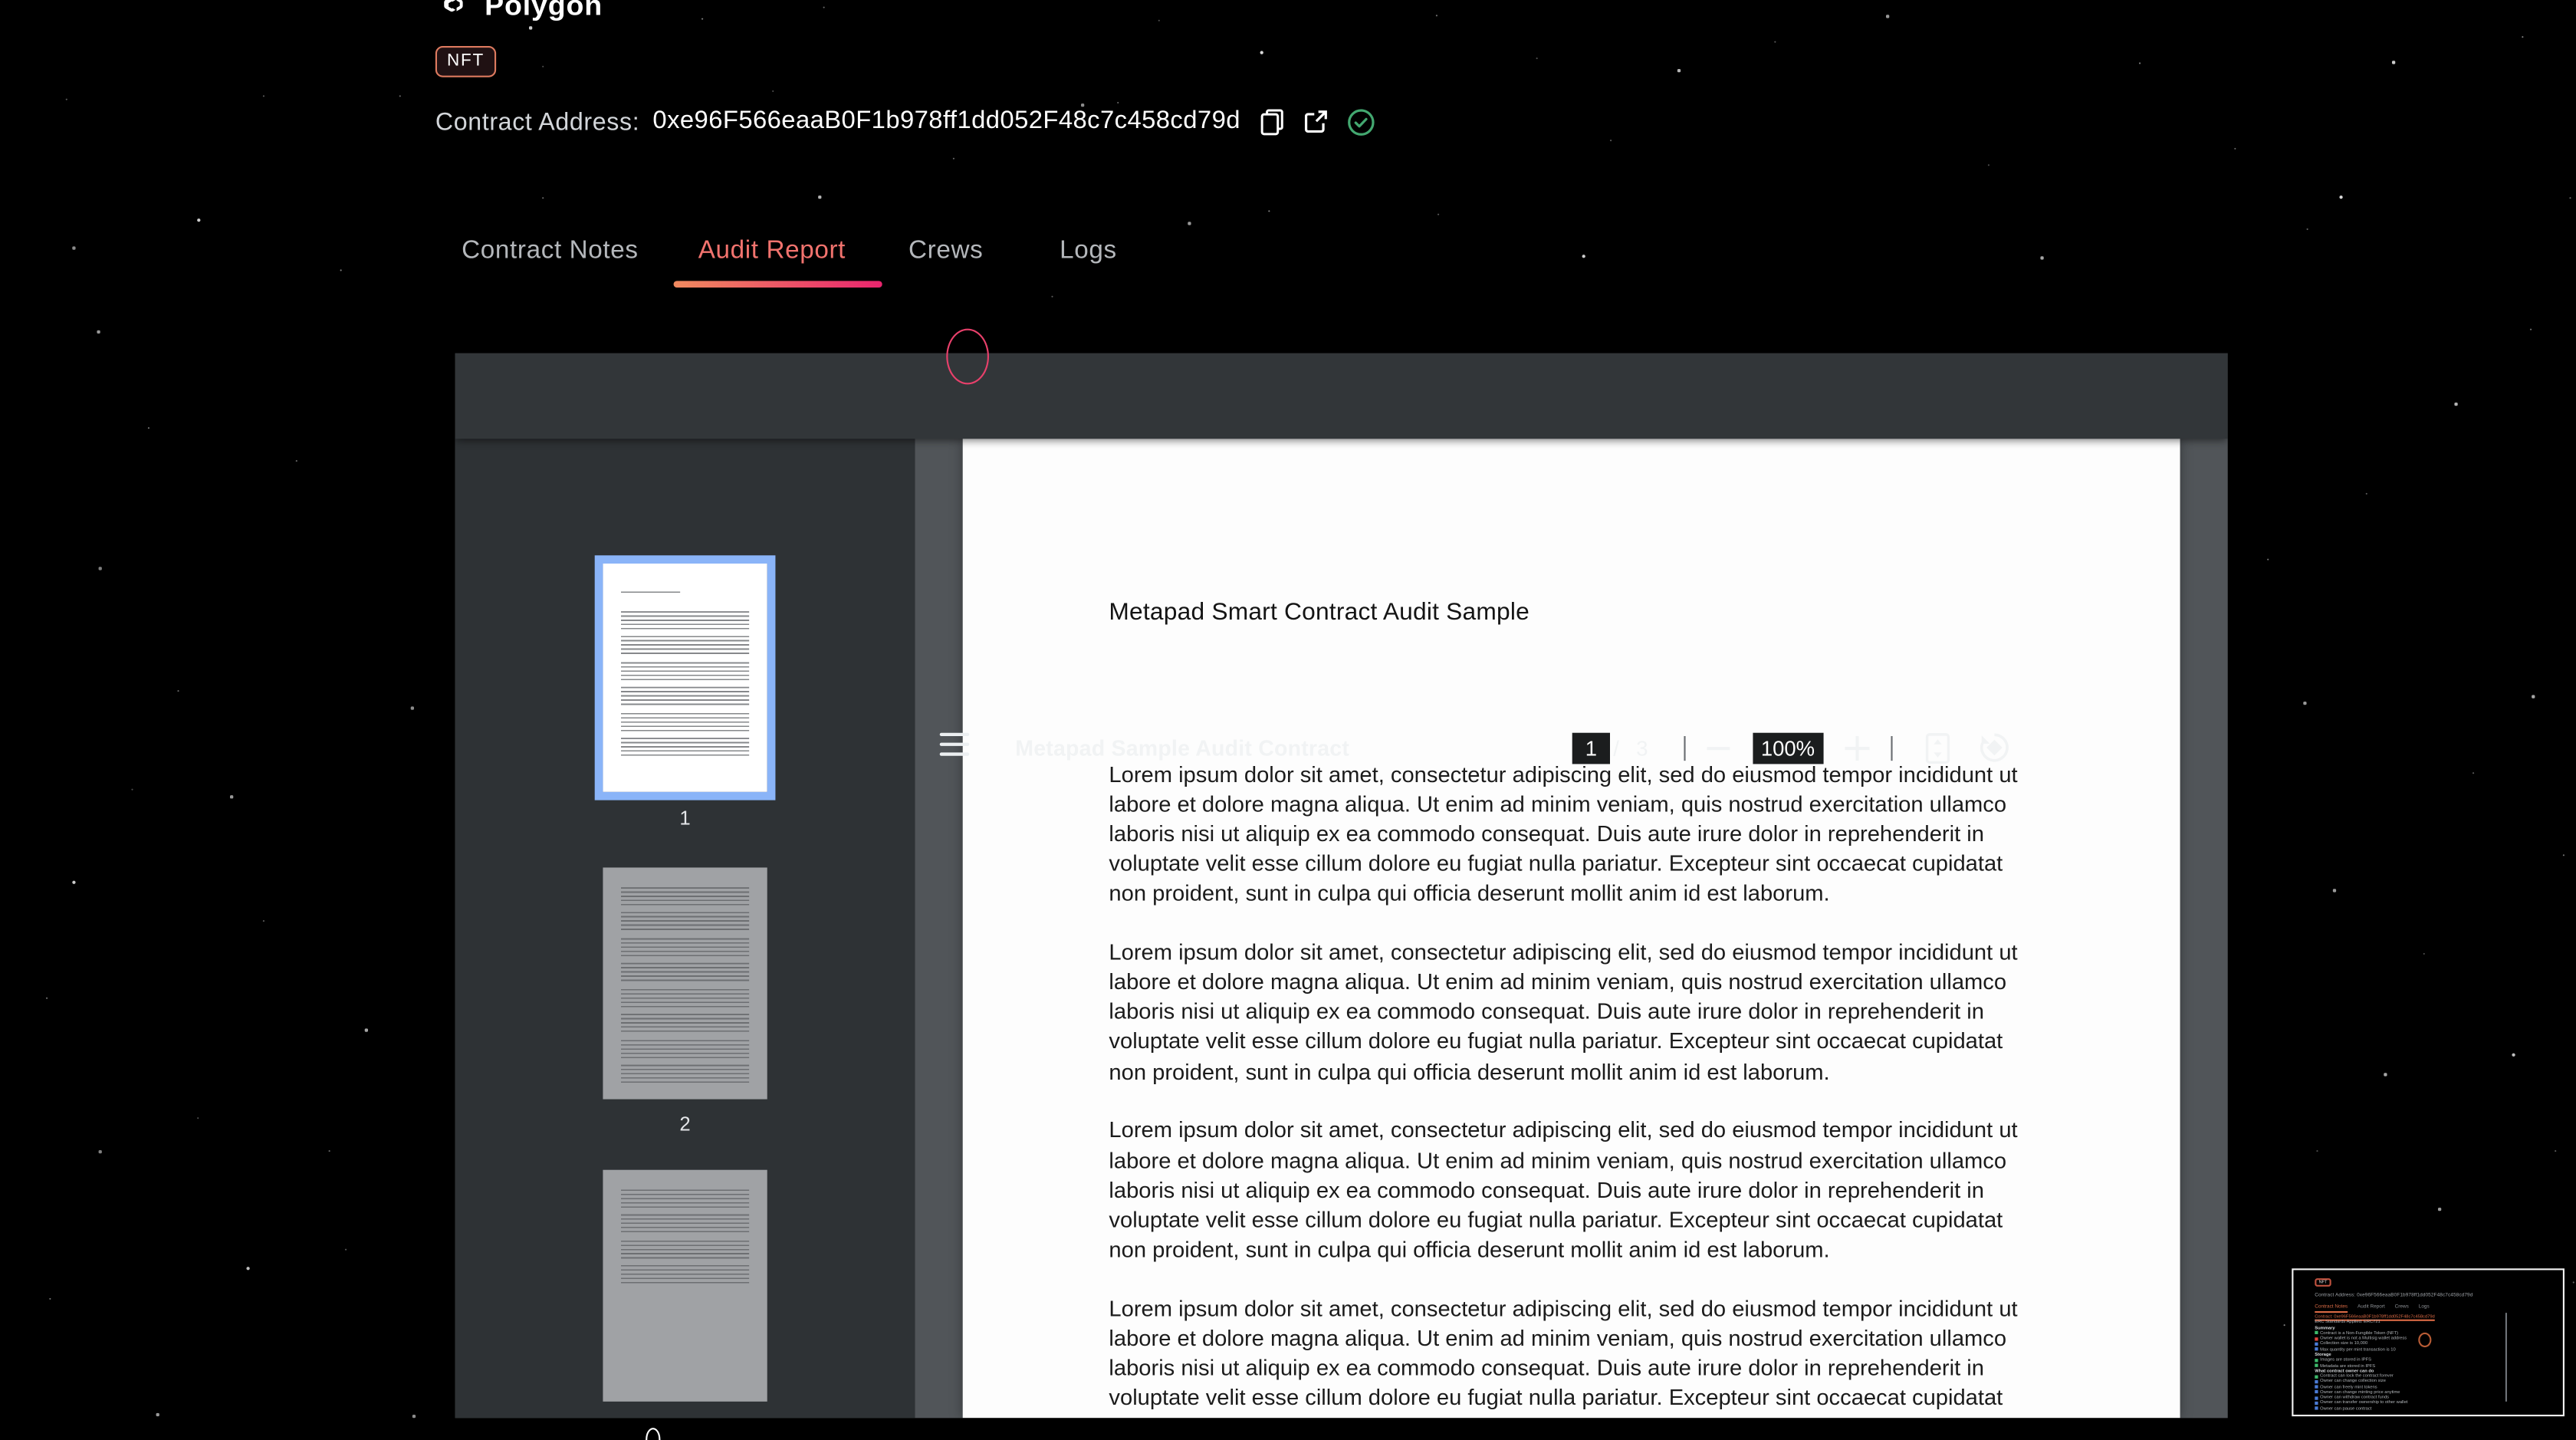 The width and height of the screenshot is (2576, 1440). I want to click on external-link-icon, so click(1316, 121).